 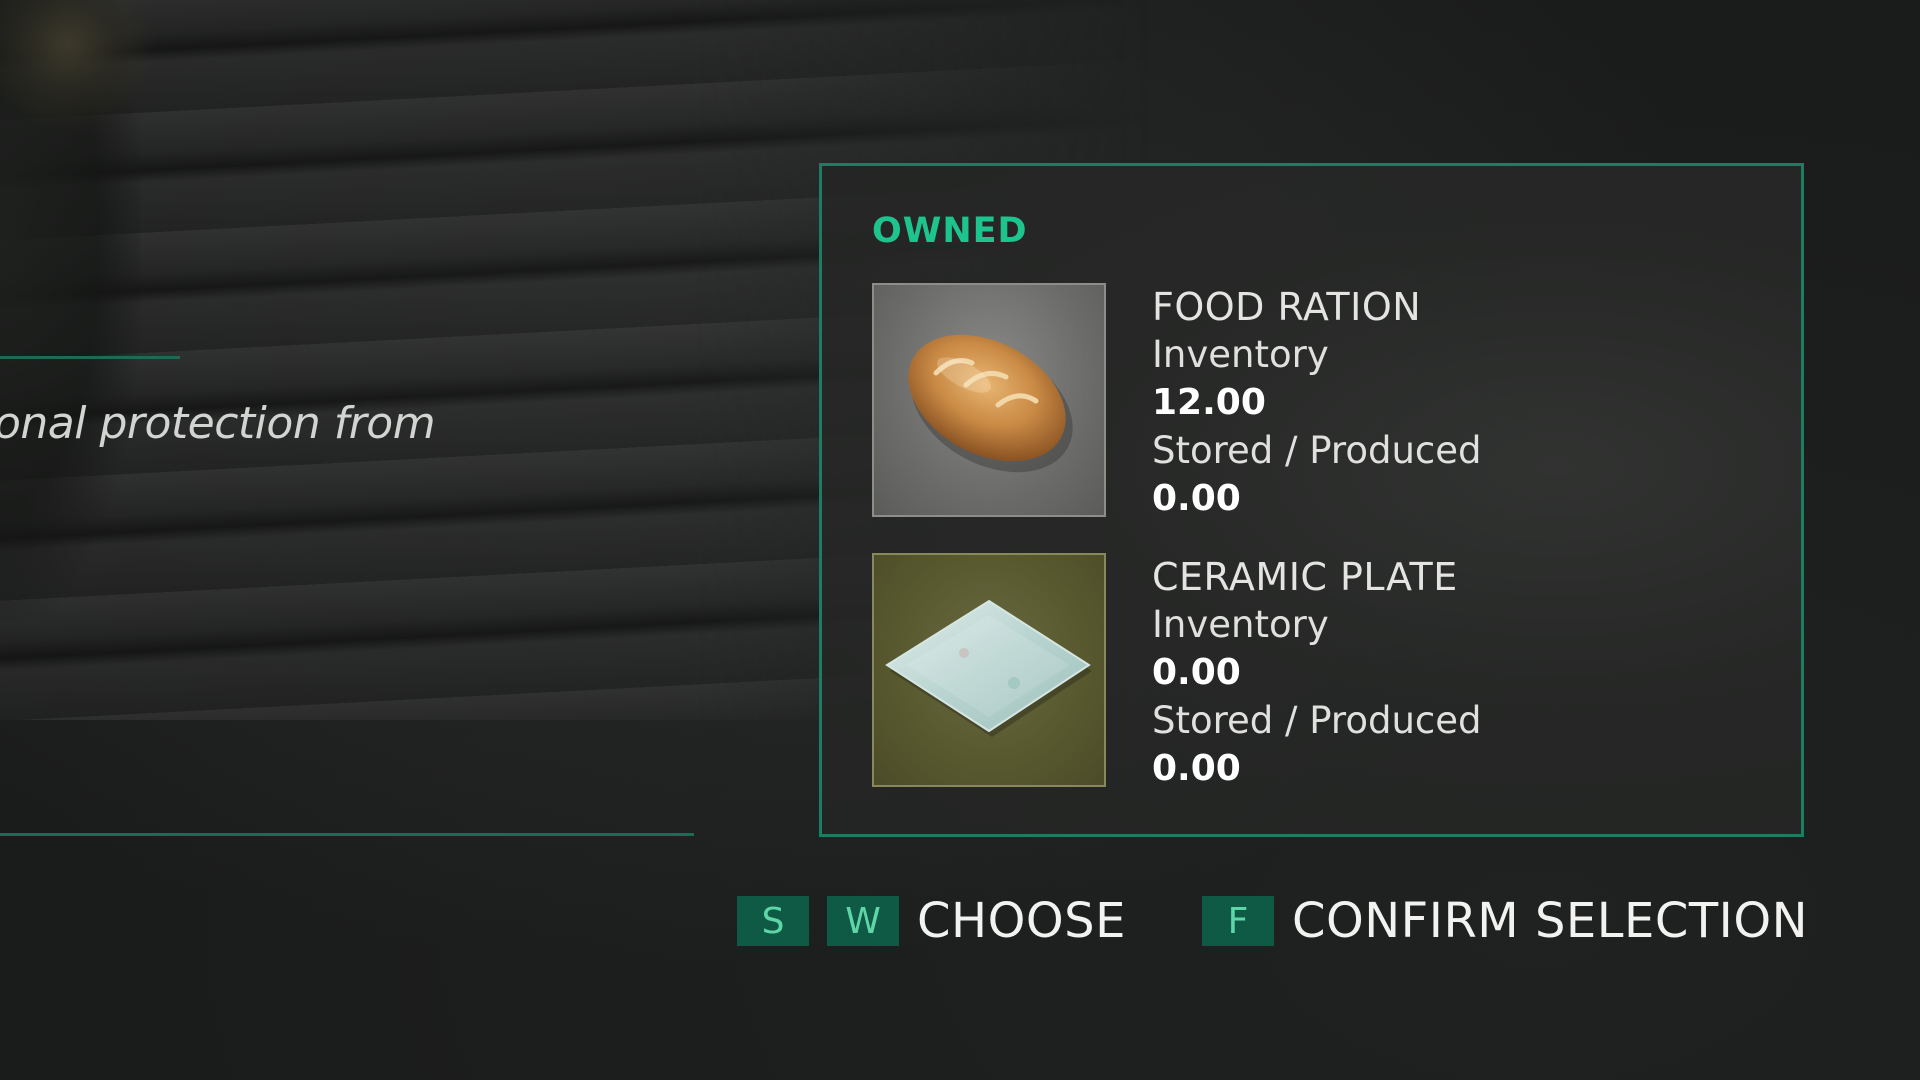 What do you see at coordinates (1237, 921) in the screenshot?
I see `key-f-button: F` at bounding box center [1237, 921].